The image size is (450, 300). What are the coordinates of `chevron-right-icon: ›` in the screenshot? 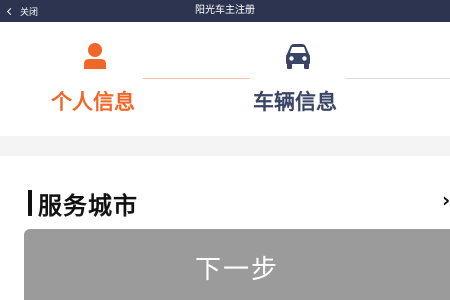 It's located at (446, 200).